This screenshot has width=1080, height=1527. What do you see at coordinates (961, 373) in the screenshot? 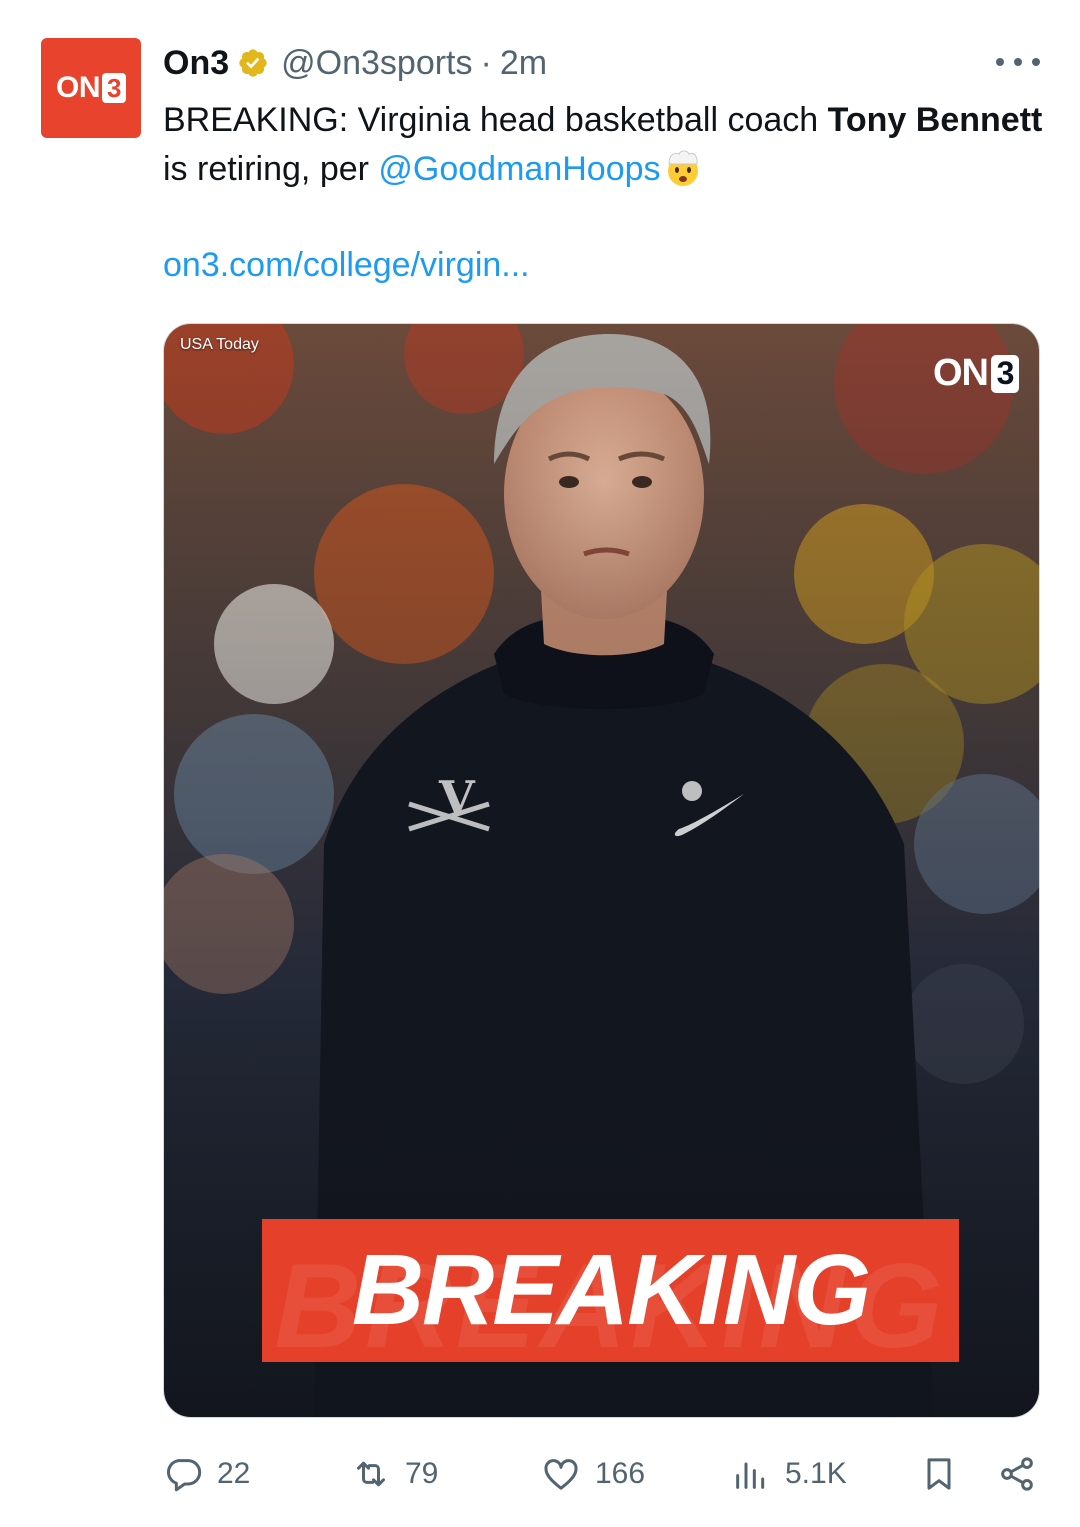
I see `watermark-logo-text: ON` at bounding box center [961, 373].